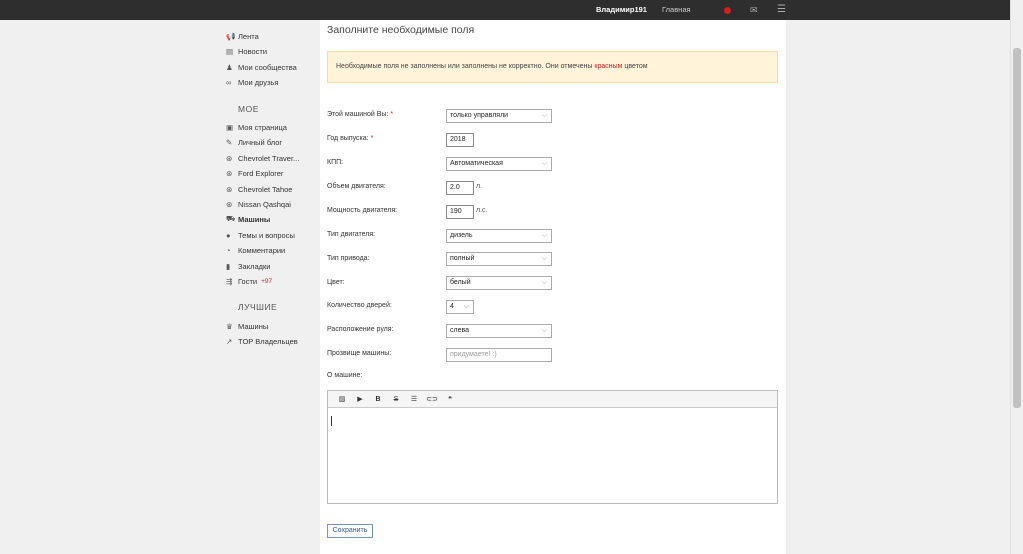 The width and height of the screenshot is (1023, 554). What do you see at coordinates (727, 10) in the screenshot?
I see `notification-dot-icon` at bounding box center [727, 10].